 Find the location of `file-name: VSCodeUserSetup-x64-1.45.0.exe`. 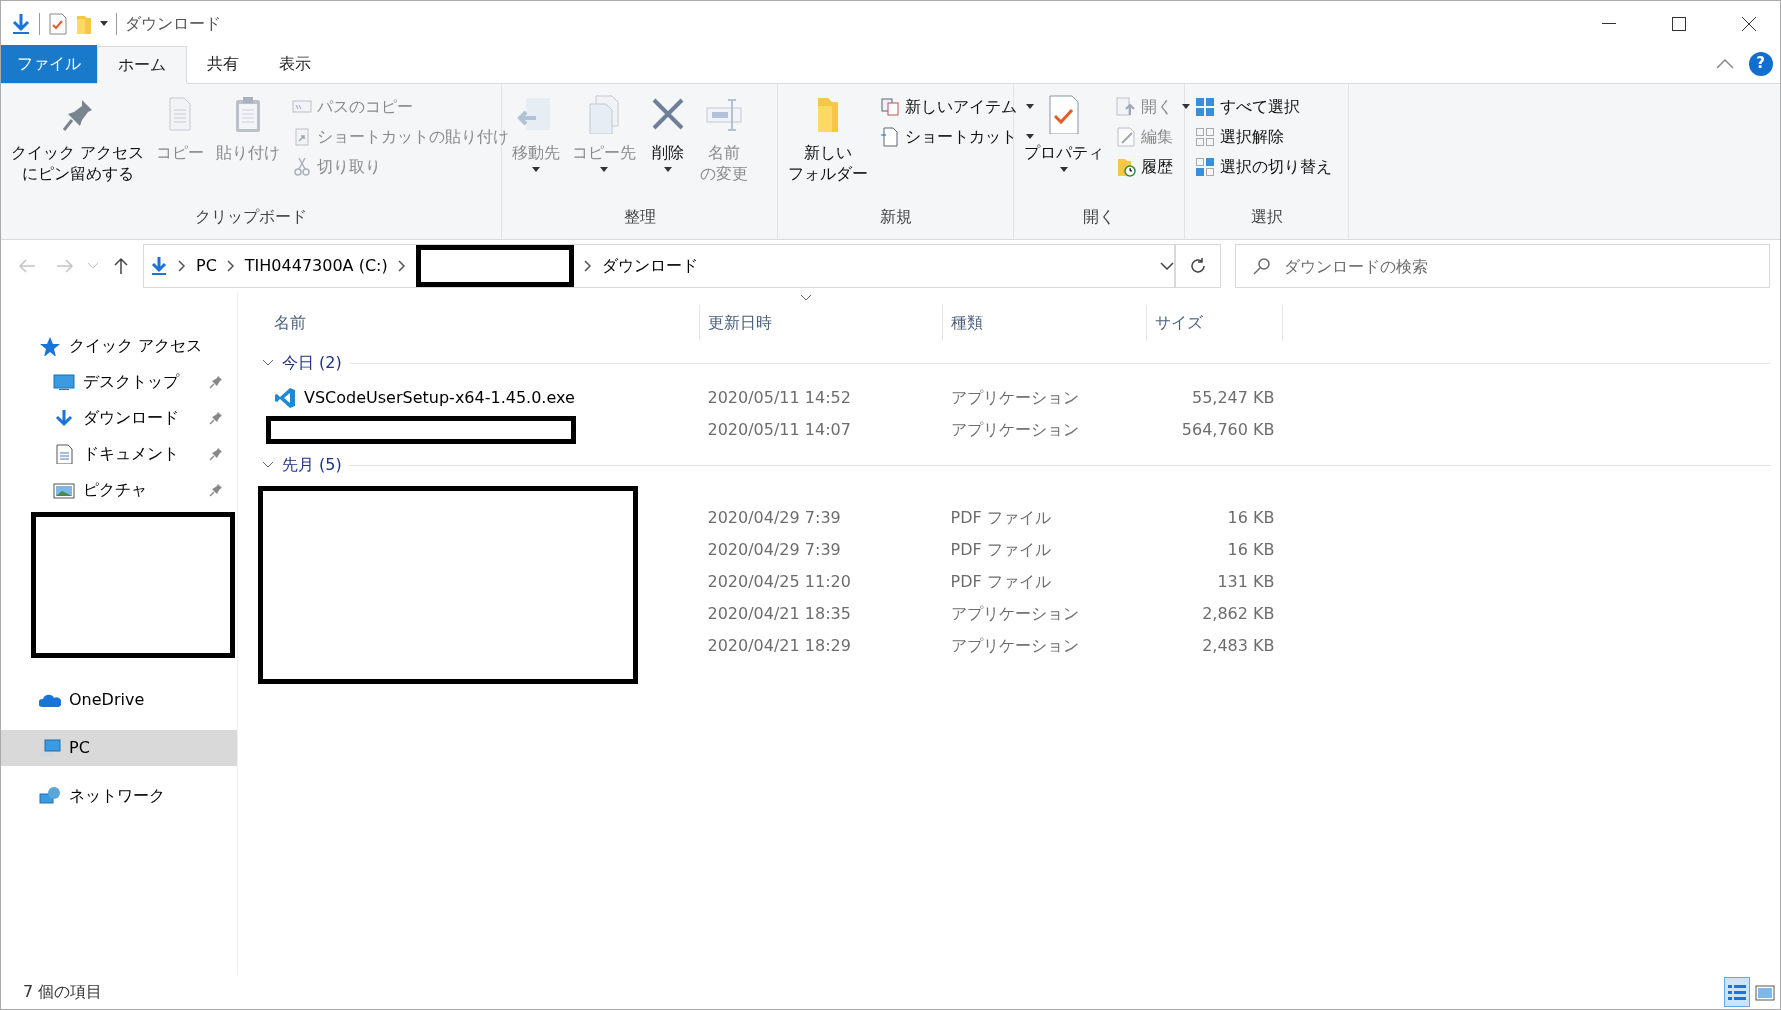

file-name: VSCodeUserSetup-x64-1.45.0.exe is located at coordinates (439, 398).